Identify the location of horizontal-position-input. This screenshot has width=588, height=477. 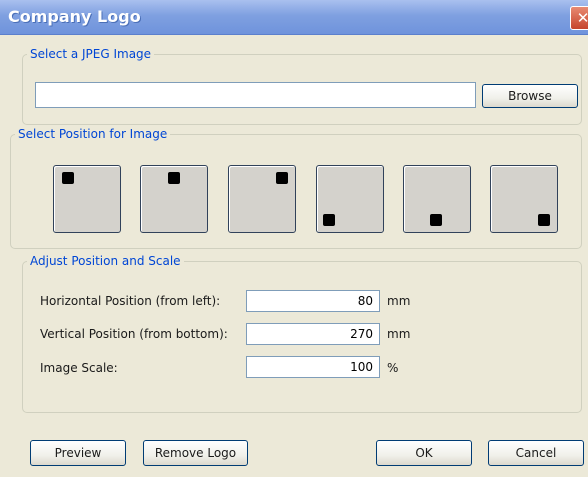
(313, 301).